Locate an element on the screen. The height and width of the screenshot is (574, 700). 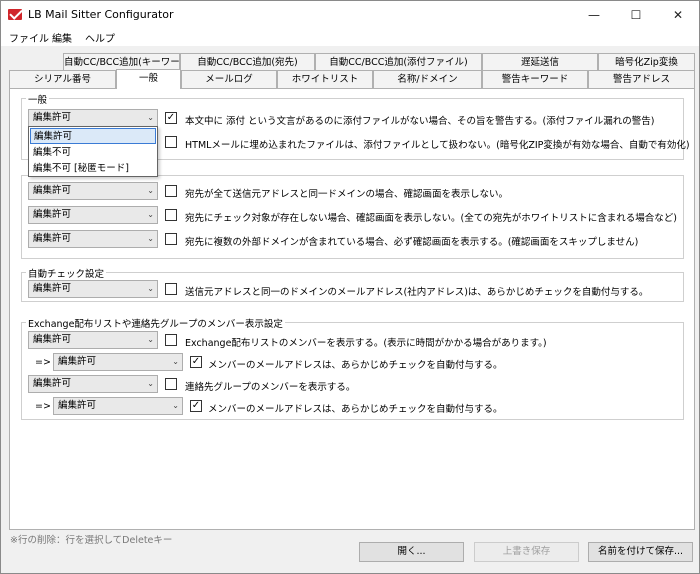
same-domain-checkbox is located at coordinates (171, 191).